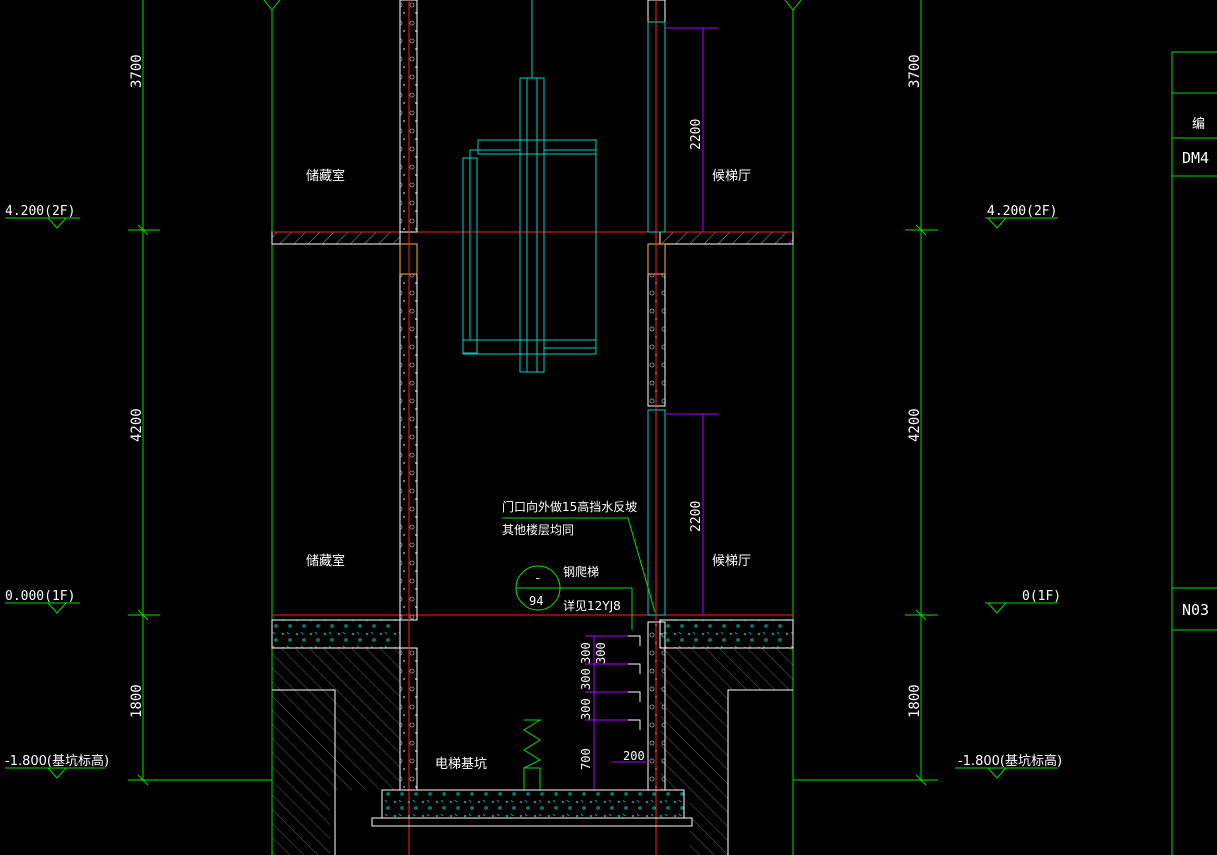 The width and height of the screenshot is (1217, 855). I want to click on ladder-ref: 详见12YJ8, so click(592, 605).